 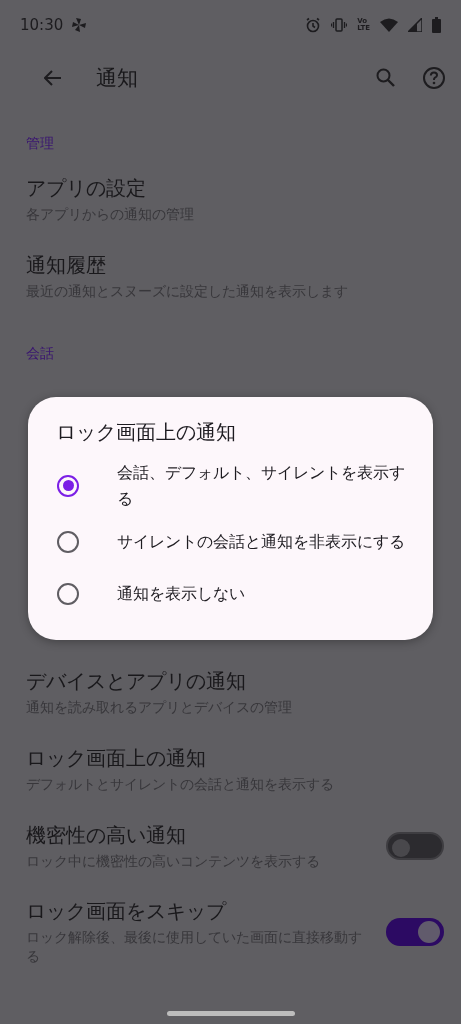 I want to click on dialog-title: ロック画面上の通知, so click(x=146, y=432).